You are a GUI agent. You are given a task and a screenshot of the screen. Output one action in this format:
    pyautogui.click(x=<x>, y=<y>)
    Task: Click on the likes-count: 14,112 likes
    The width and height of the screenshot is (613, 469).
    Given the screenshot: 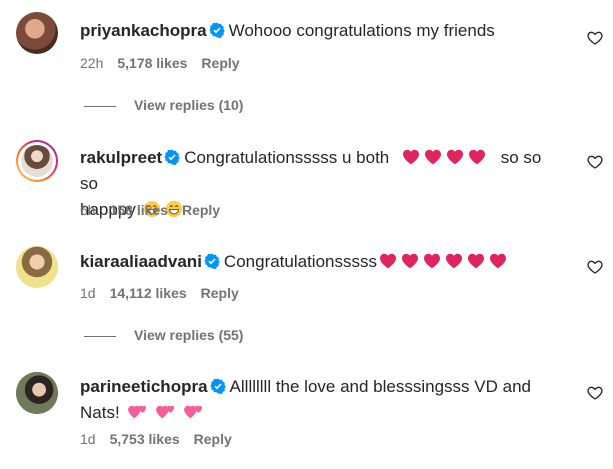 What is the action you would take?
    pyautogui.click(x=148, y=293)
    